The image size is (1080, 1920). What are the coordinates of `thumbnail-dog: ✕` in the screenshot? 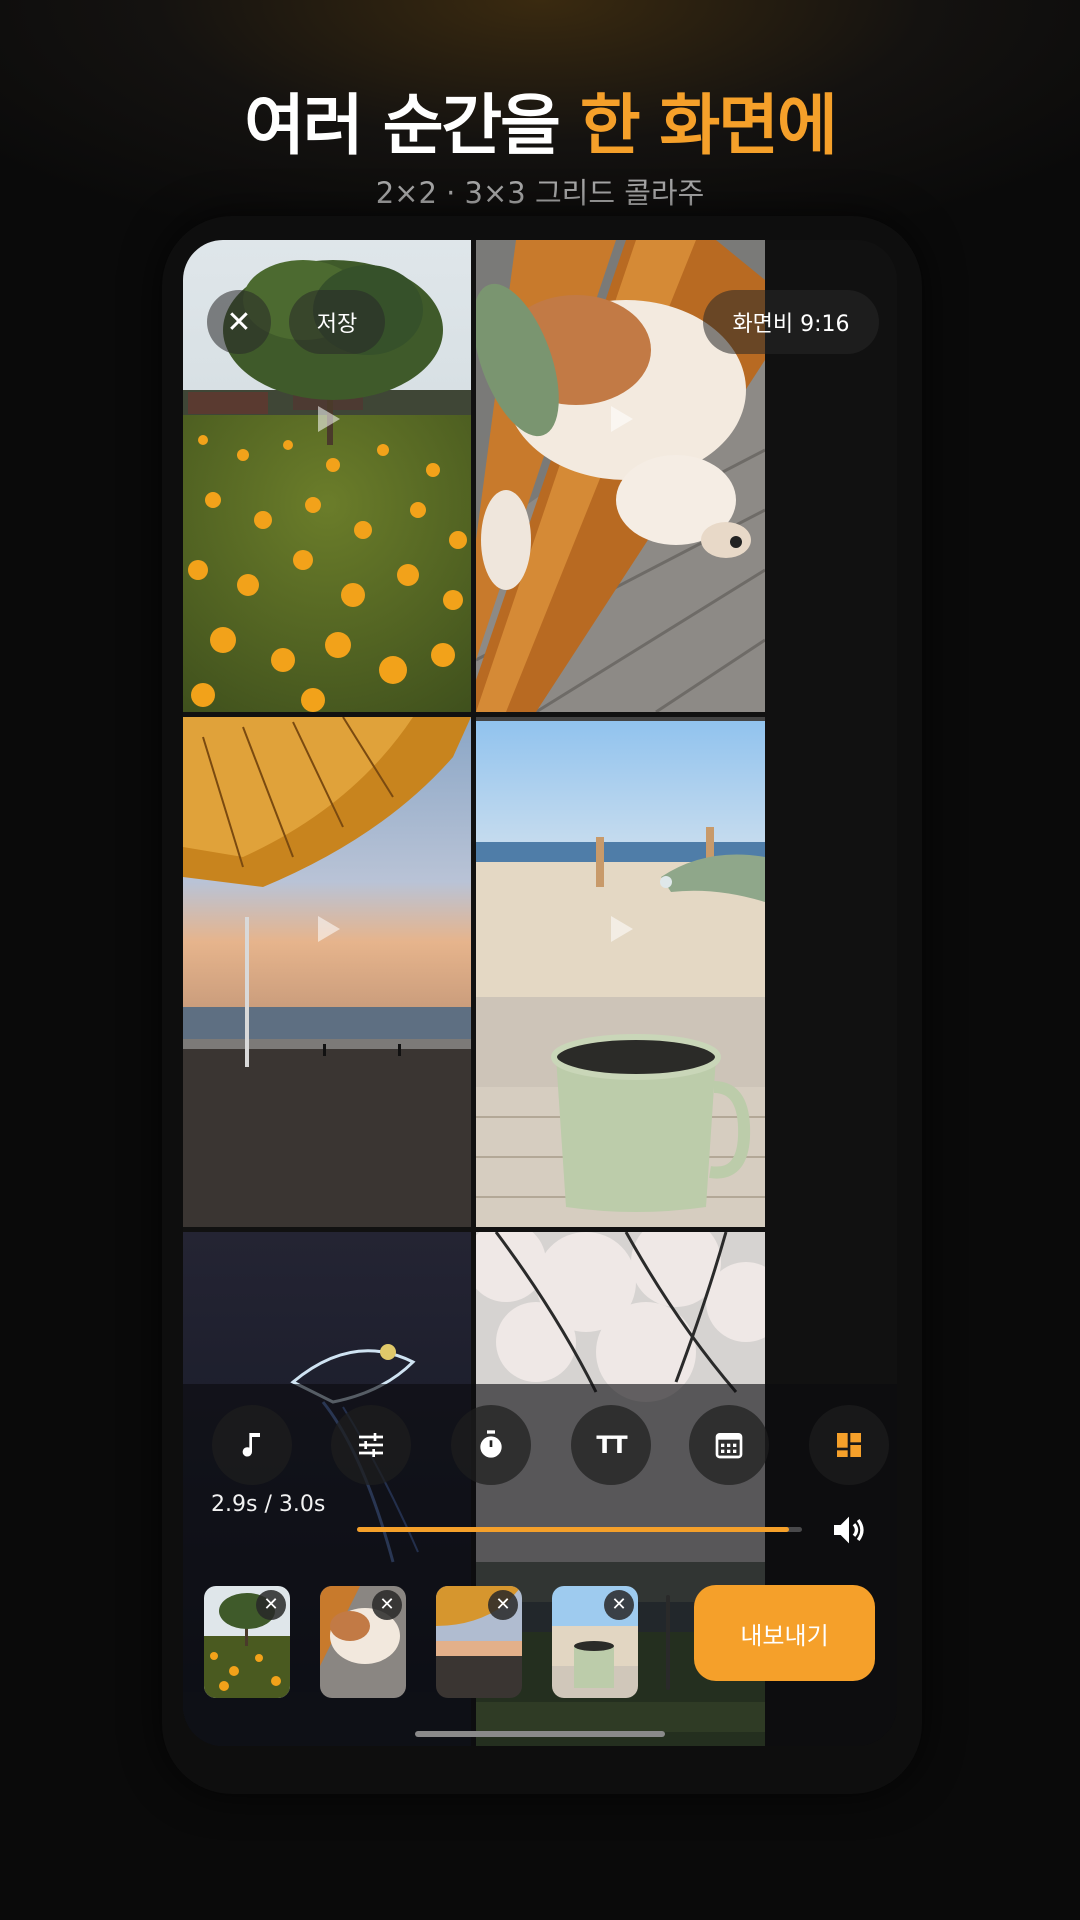 It's located at (363, 1642).